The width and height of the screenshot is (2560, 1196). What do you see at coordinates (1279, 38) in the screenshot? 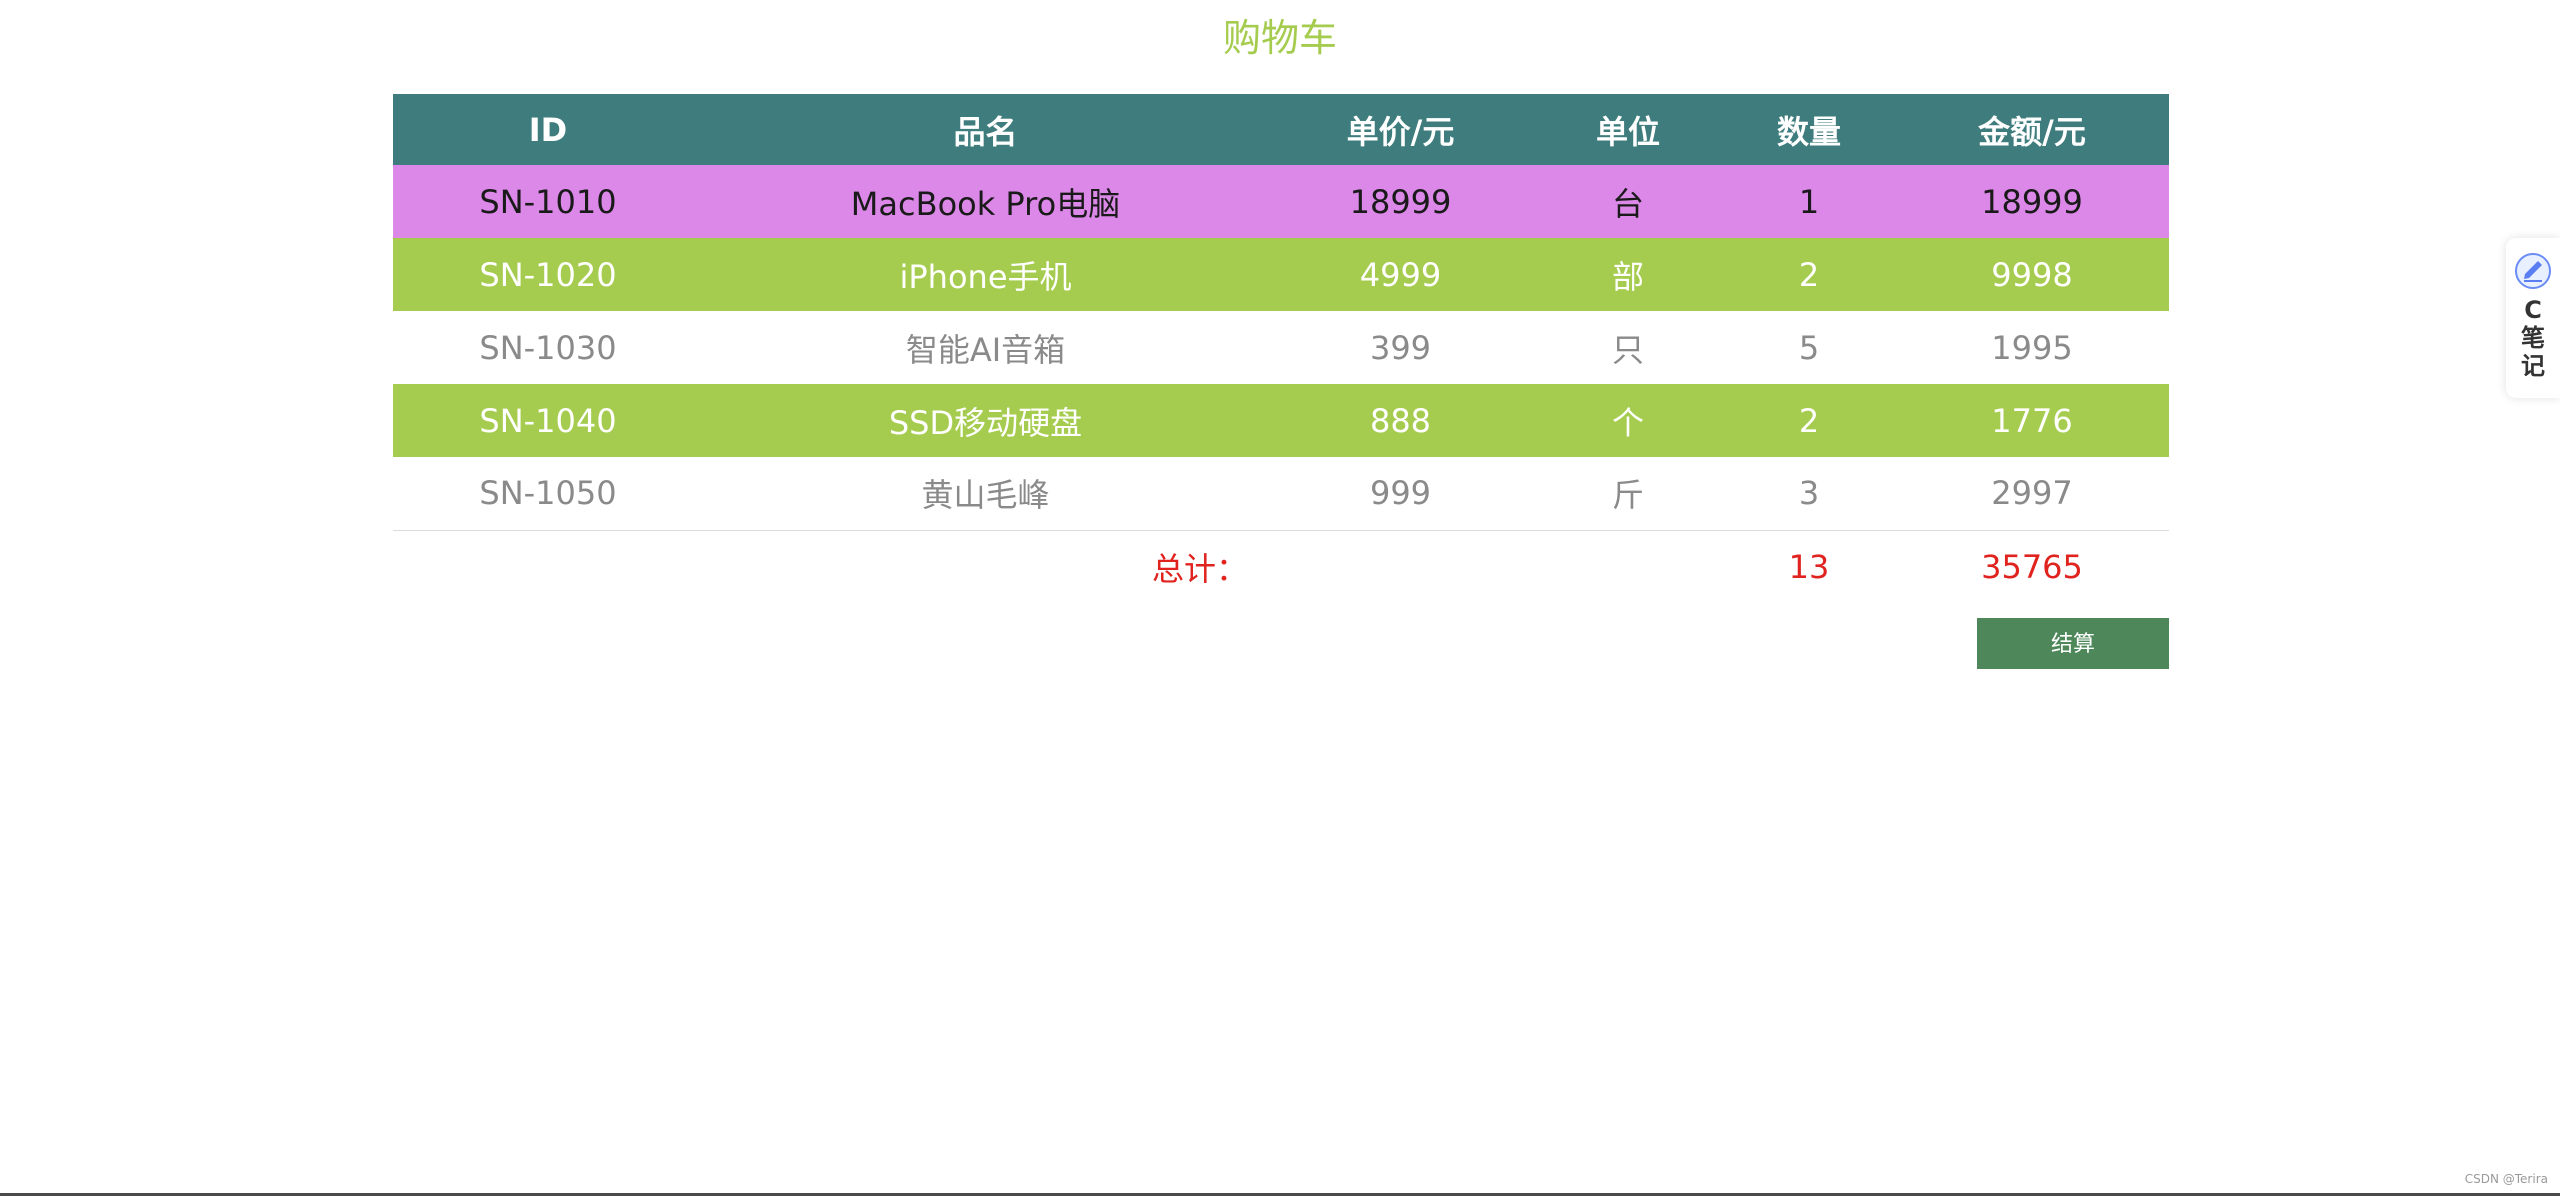
I see `page-title: 购物车` at bounding box center [1279, 38].